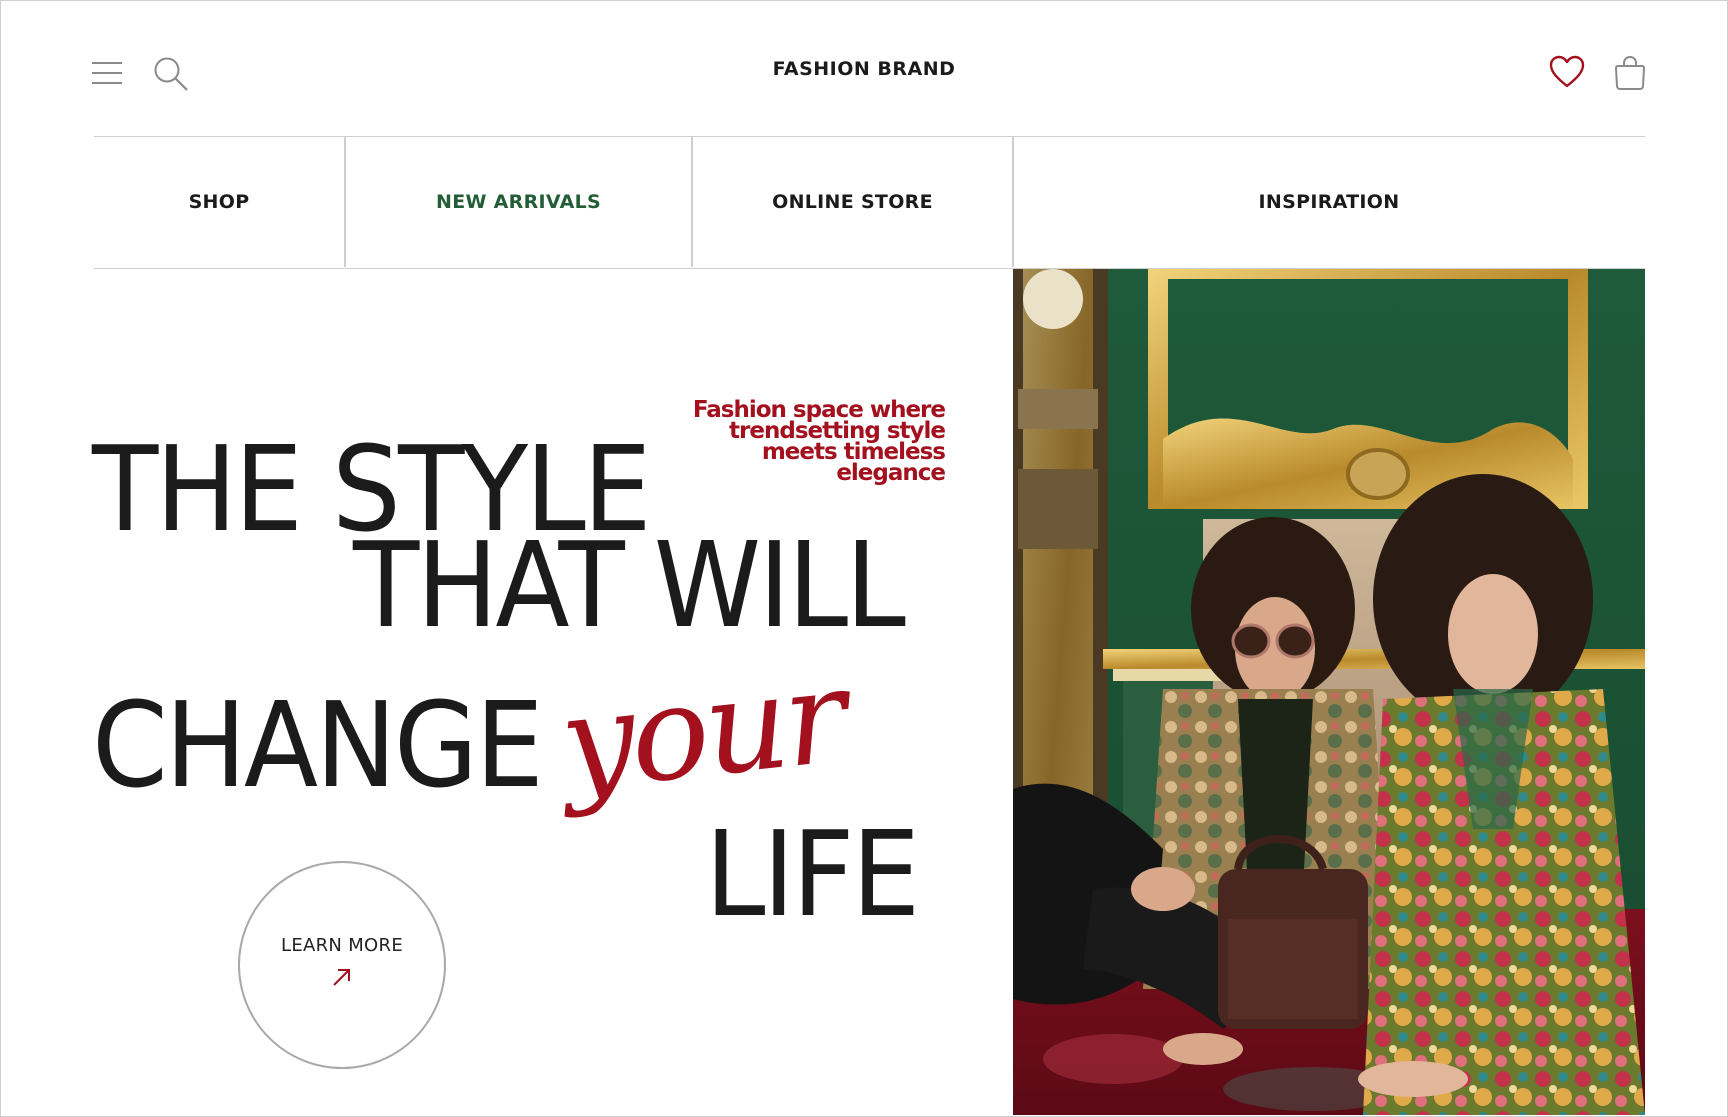 The height and width of the screenshot is (1117, 1728). I want to click on nav-item-shop: SHOP, so click(219, 202).